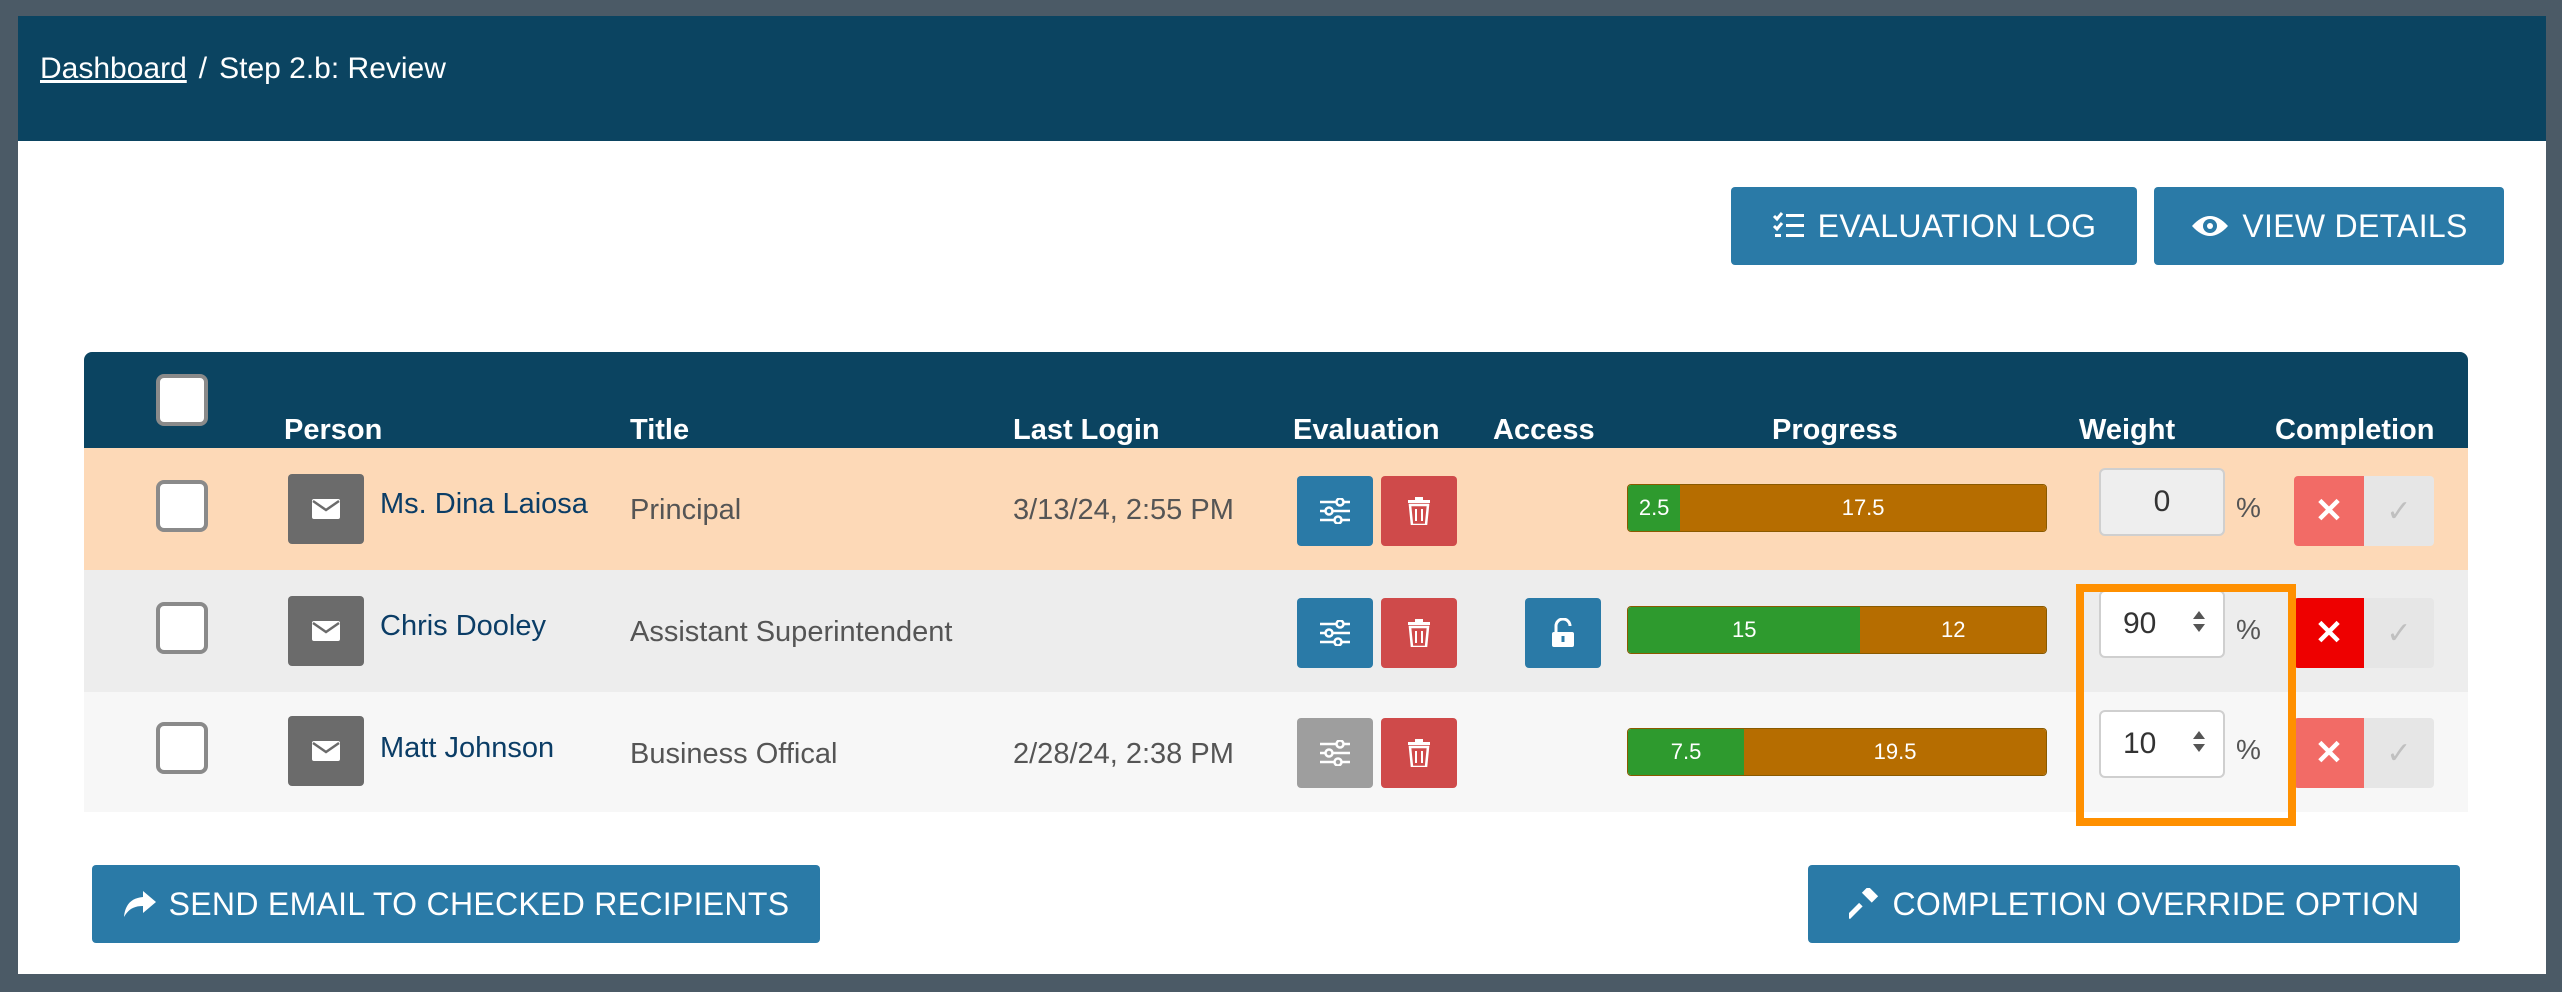 This screenshot has width=2562, height=992. What do you see at coordinates (1686, 752) in the screenshot?
I see `progress-complete: 7.5` at bounding box center [1686, 752].